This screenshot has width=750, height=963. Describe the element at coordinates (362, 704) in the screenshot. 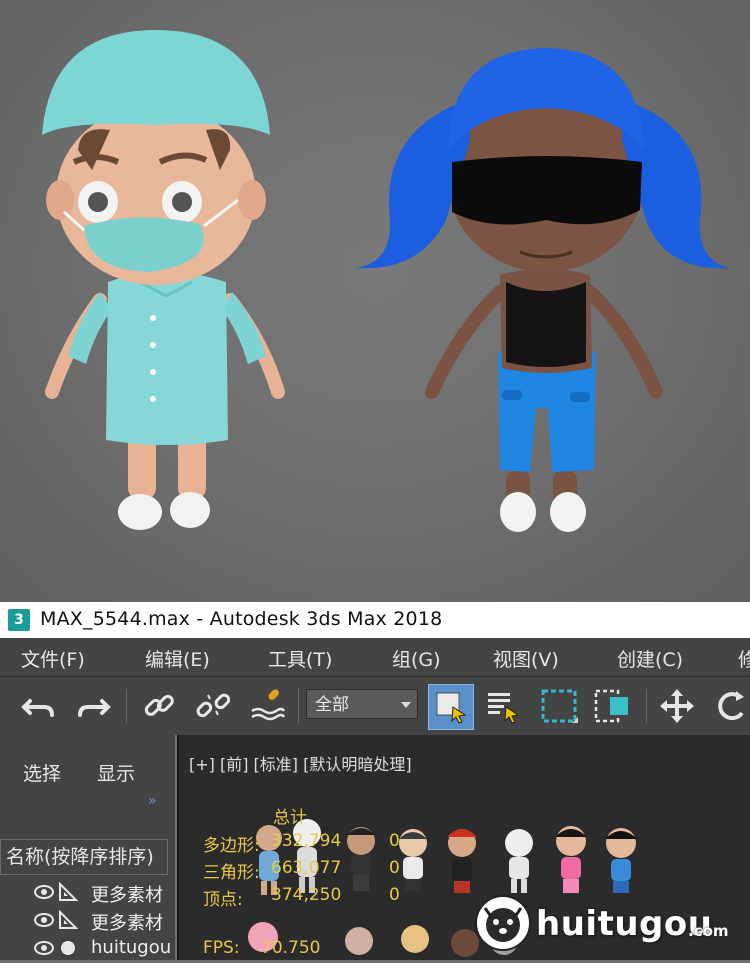

I see `selection-filter-dropdown: 全部` at that location.